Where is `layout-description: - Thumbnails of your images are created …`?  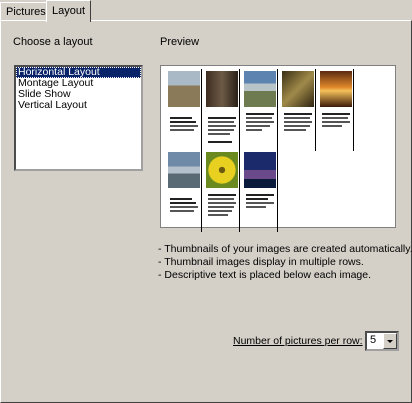
layout-description: - Thumbnails of your images are created … is located at coordinates (285, 262).